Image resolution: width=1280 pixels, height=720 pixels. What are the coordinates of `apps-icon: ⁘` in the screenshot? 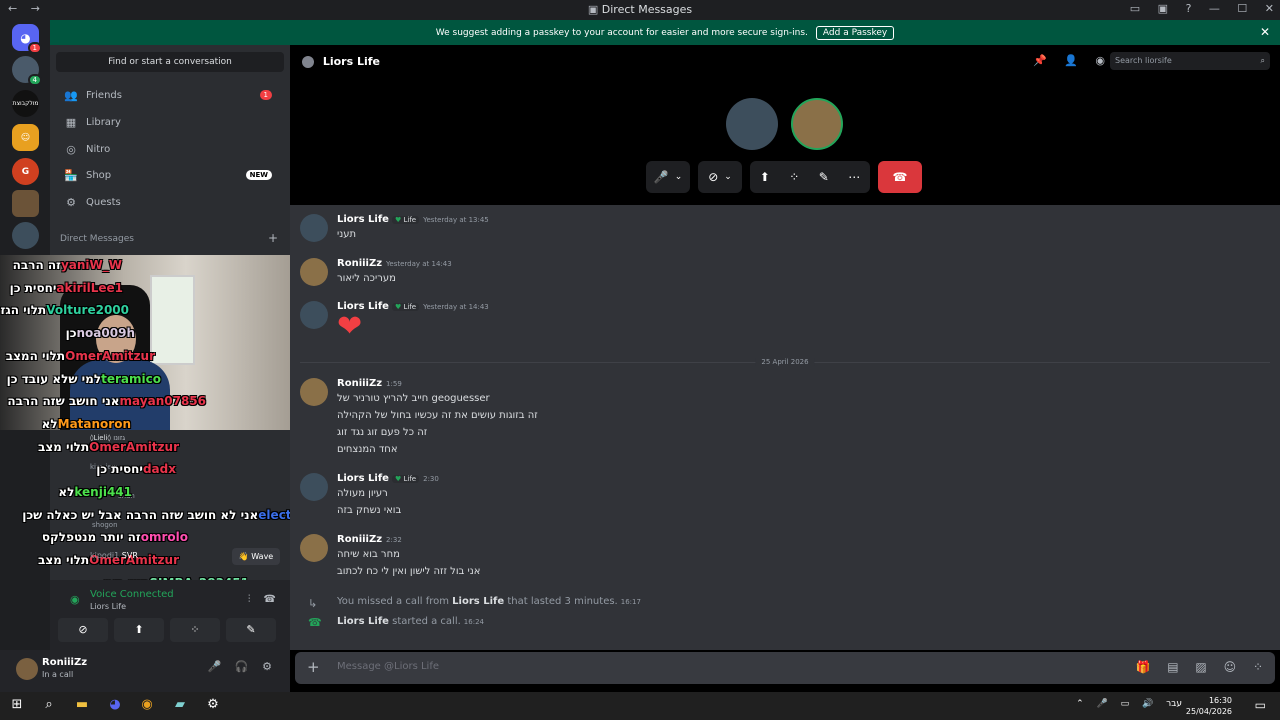 It's located at (1258, 667).